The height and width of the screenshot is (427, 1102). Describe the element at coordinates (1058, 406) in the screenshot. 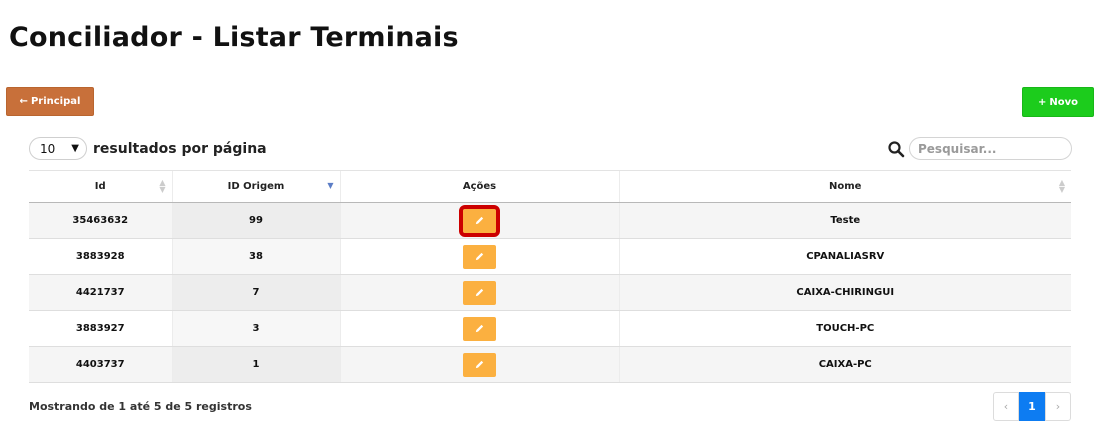

I see `pagination-next-button: ›` at that location.